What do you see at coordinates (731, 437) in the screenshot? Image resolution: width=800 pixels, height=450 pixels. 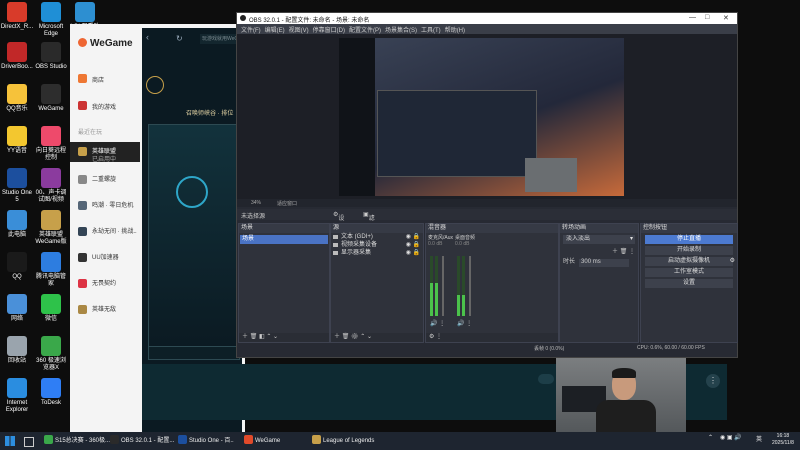 I see `tray-icons: ◉ ▣ 🔊` at bounding box center [731, 437].